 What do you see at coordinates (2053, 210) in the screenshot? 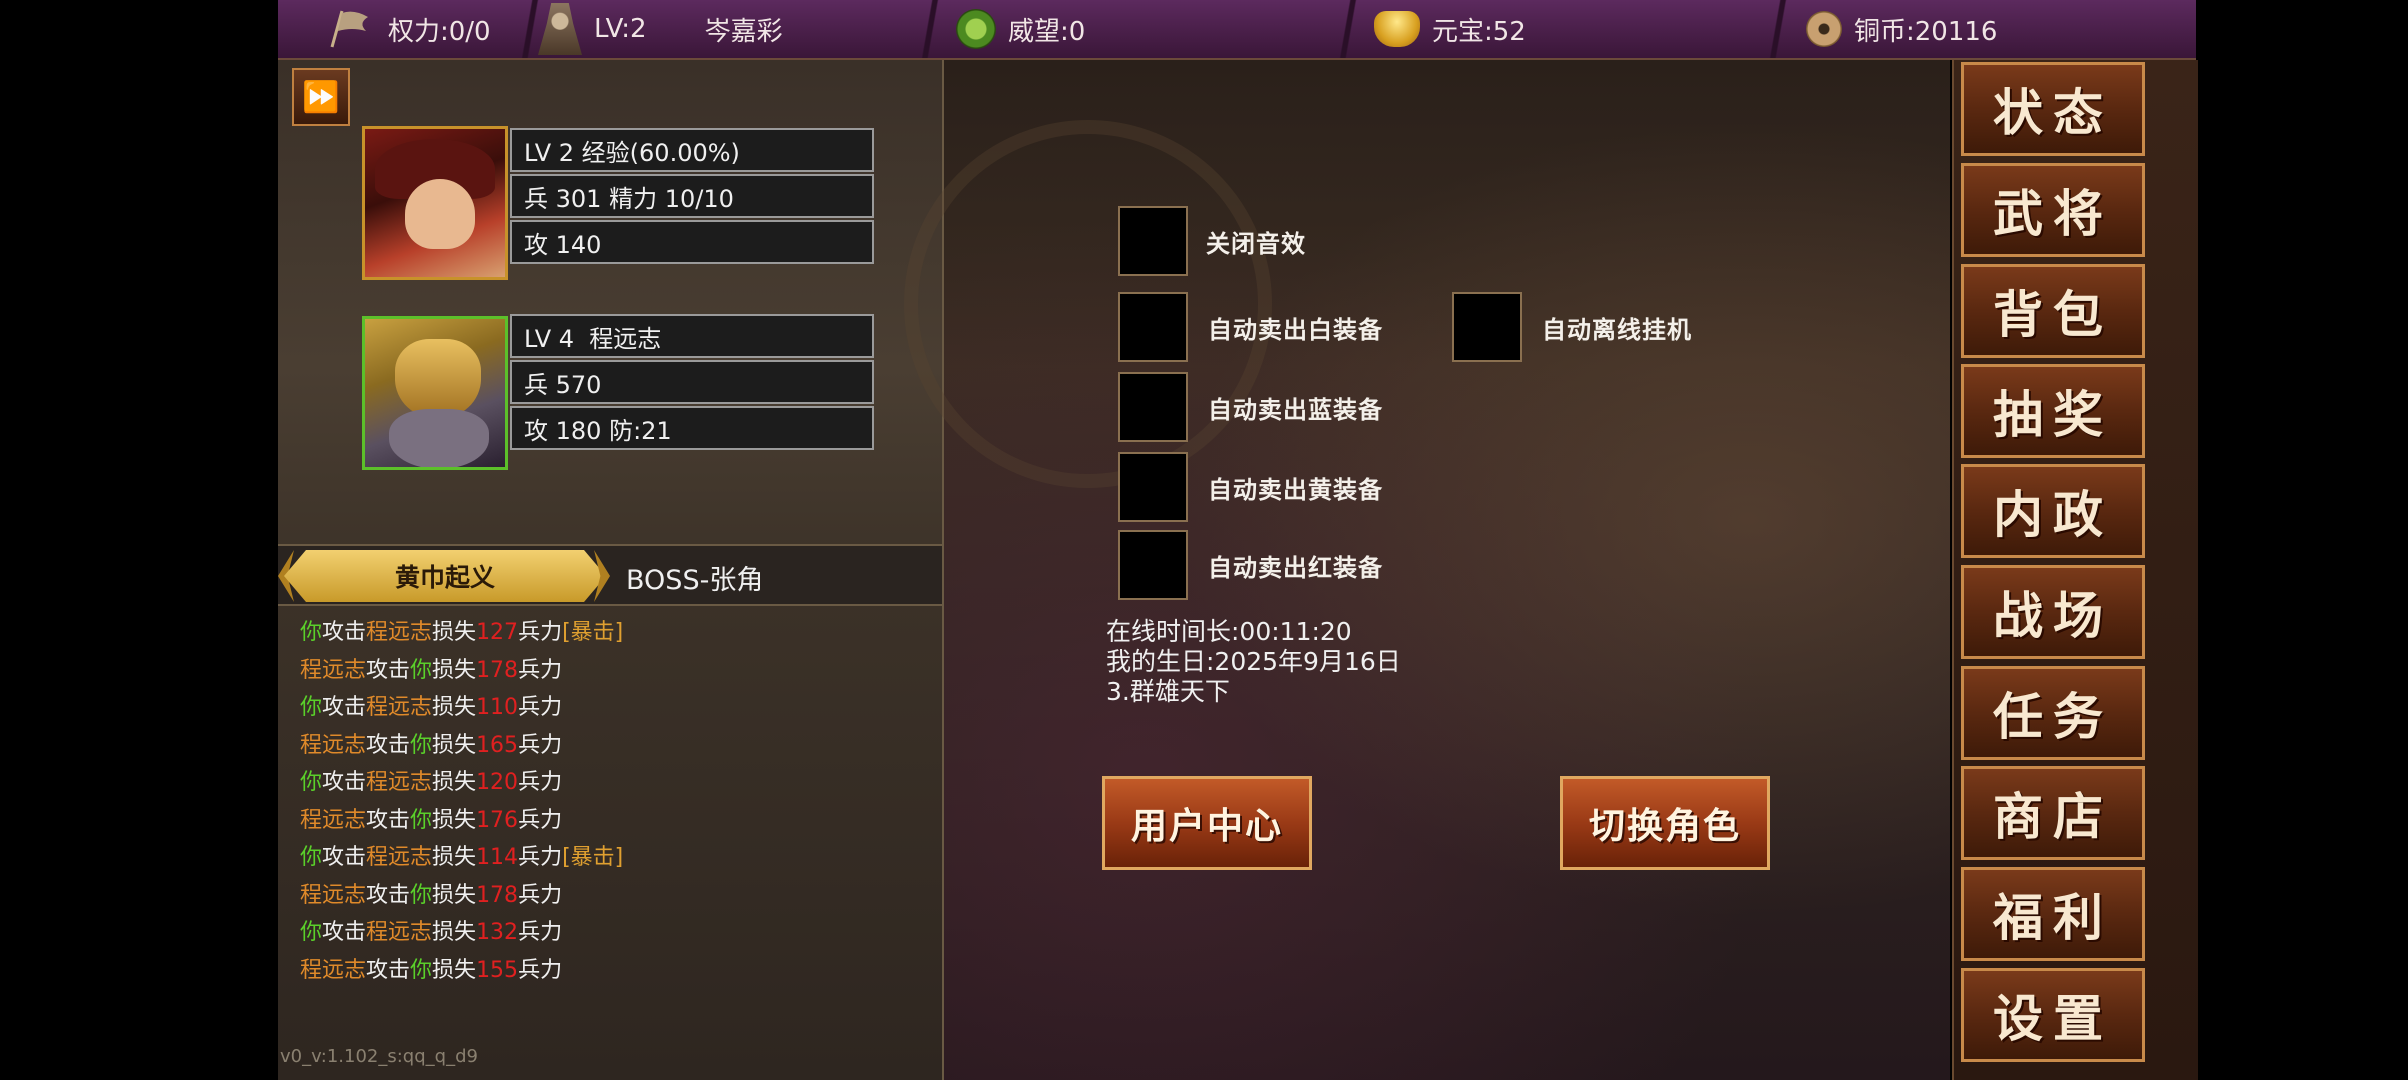
I see `menu-generals-button: 武将` at bounding box center [2053, 210].